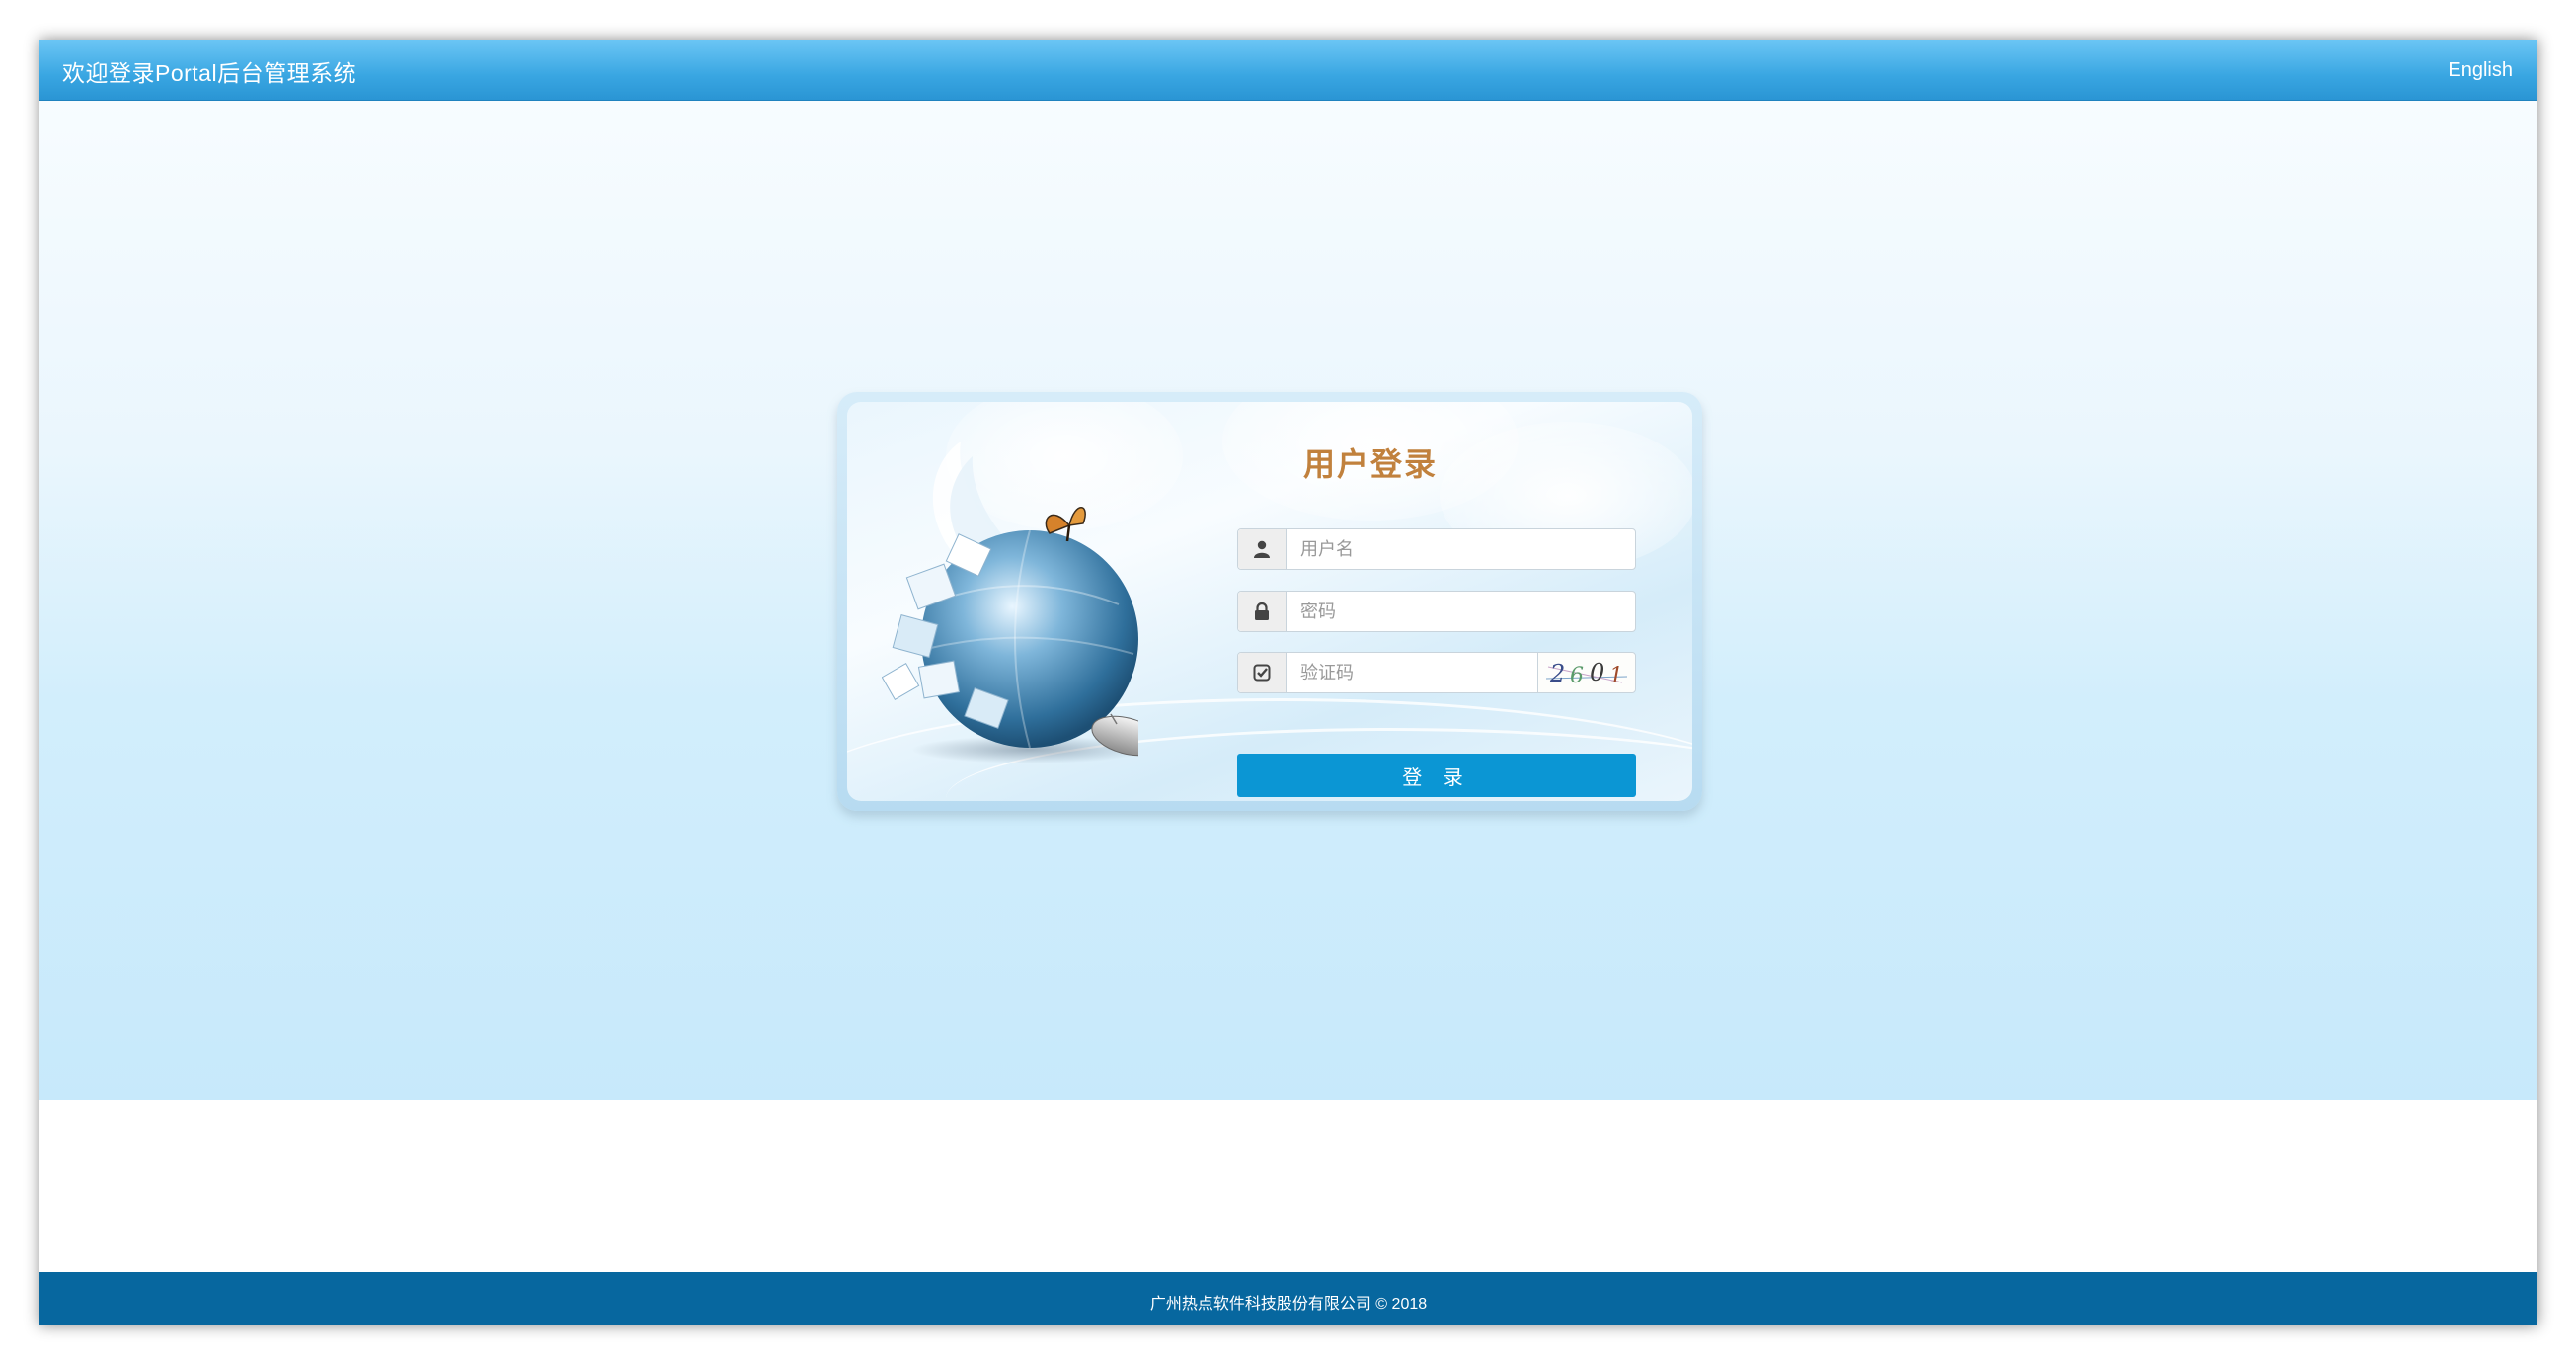  Describe the element at coordinates (1288, 70) in the screenshot. I see `top-header-bar: 欢迎登录Portal后台管理系统 English` at that location.